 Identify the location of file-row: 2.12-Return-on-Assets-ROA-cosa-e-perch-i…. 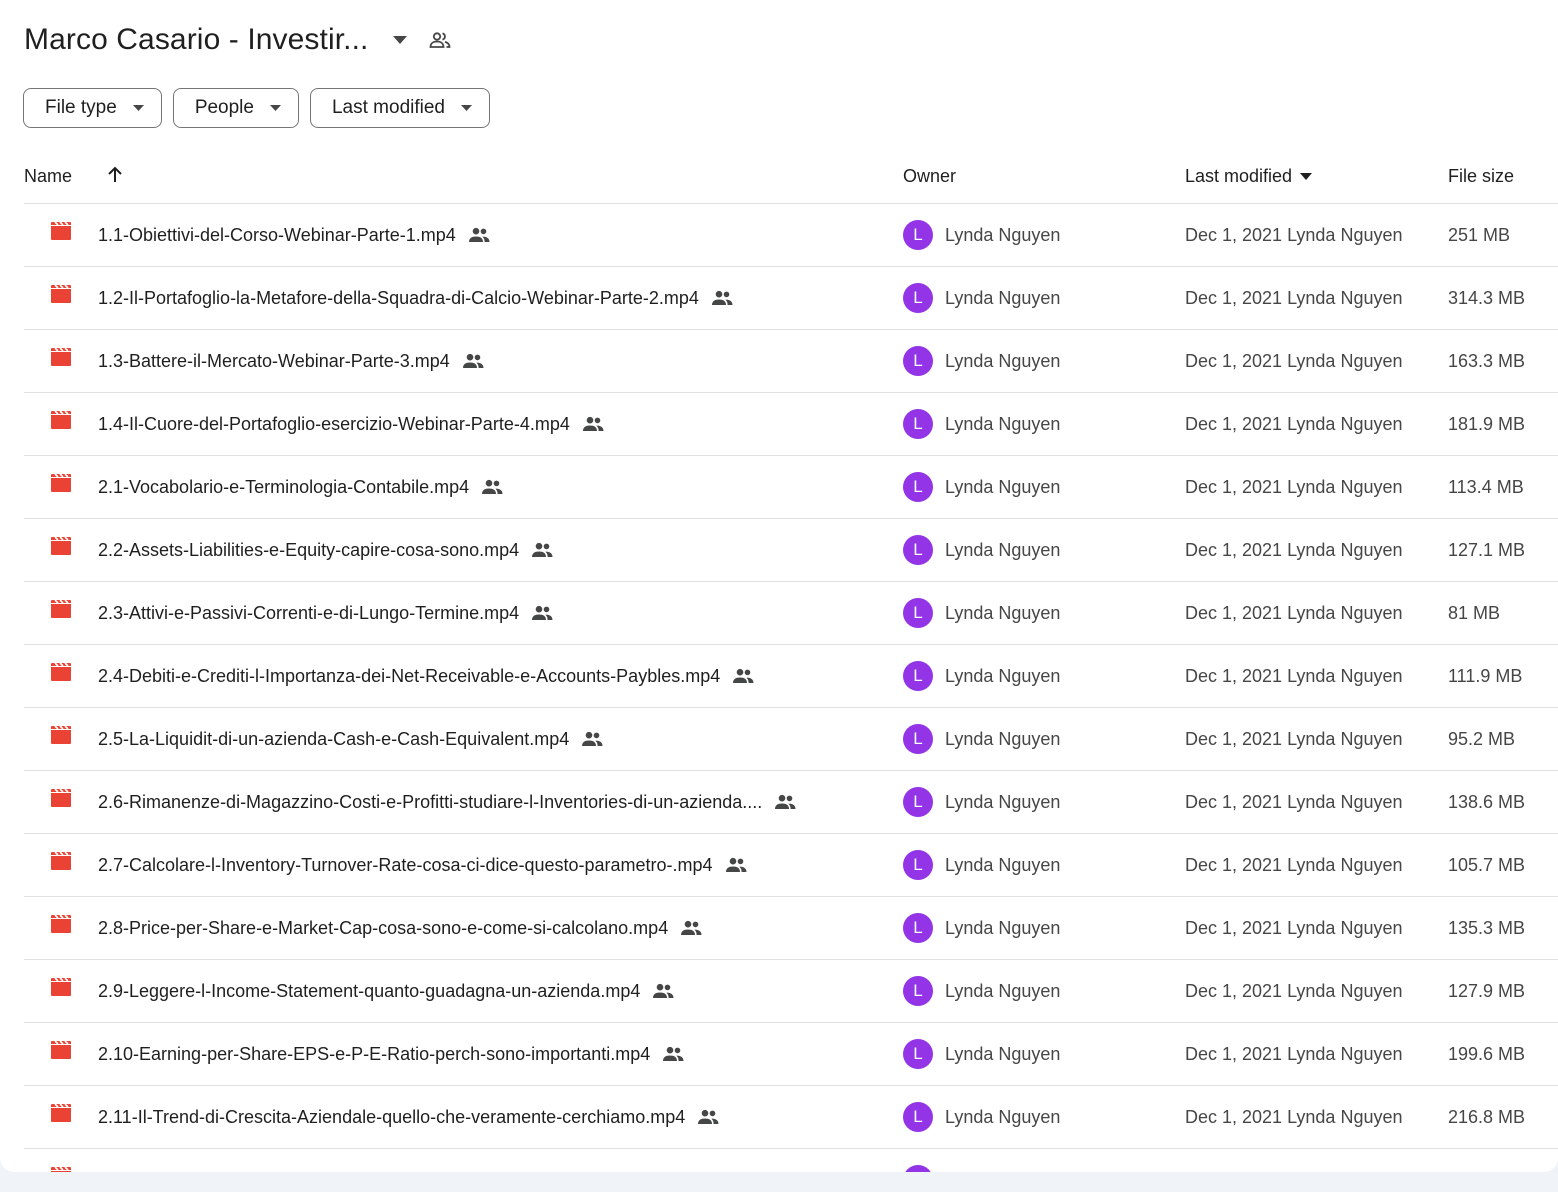
(791, 1160).